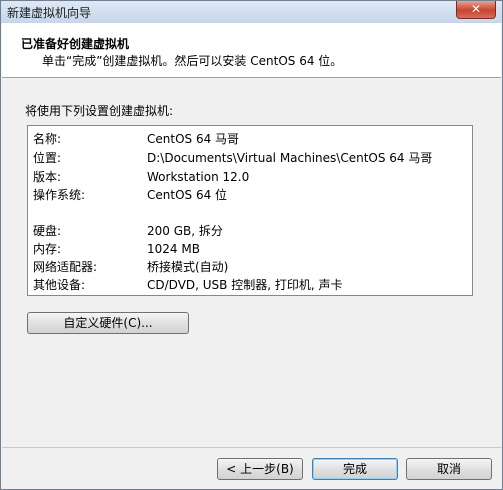 This screenshot has width=503, height=490. I want to click on window-title: 新建虚拟机向导, so click(49, 13).